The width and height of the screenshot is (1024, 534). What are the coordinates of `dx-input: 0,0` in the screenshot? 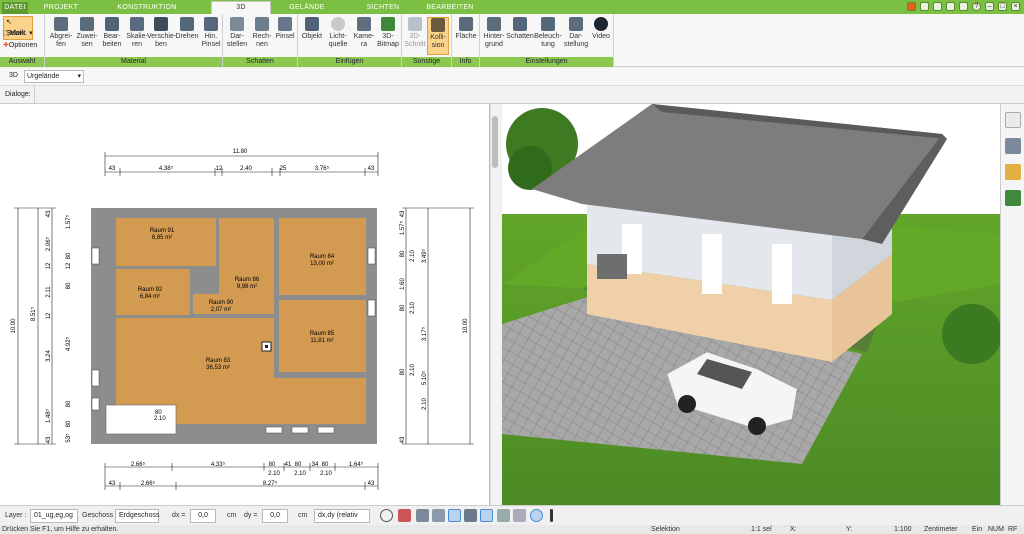 It's located at (203, 516).